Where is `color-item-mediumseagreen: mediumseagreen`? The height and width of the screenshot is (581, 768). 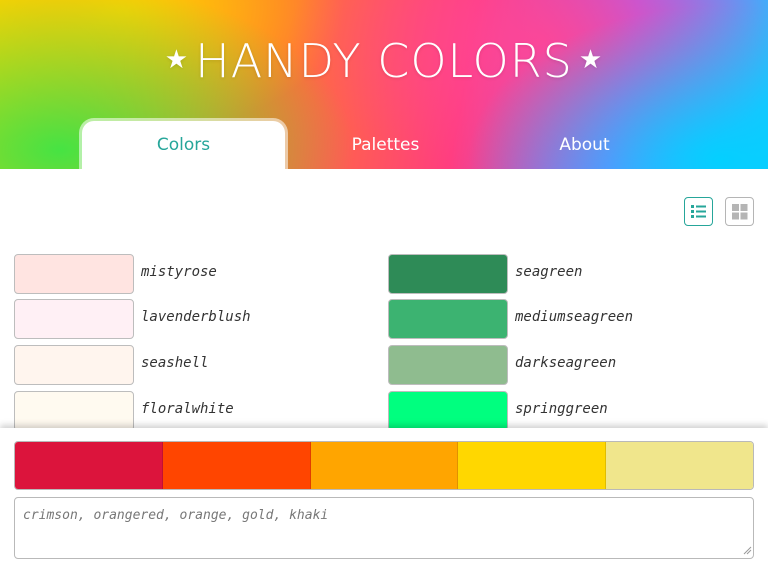
color-item-mediumseagreen: mediumseagreen is located at coordinates (568, 319).